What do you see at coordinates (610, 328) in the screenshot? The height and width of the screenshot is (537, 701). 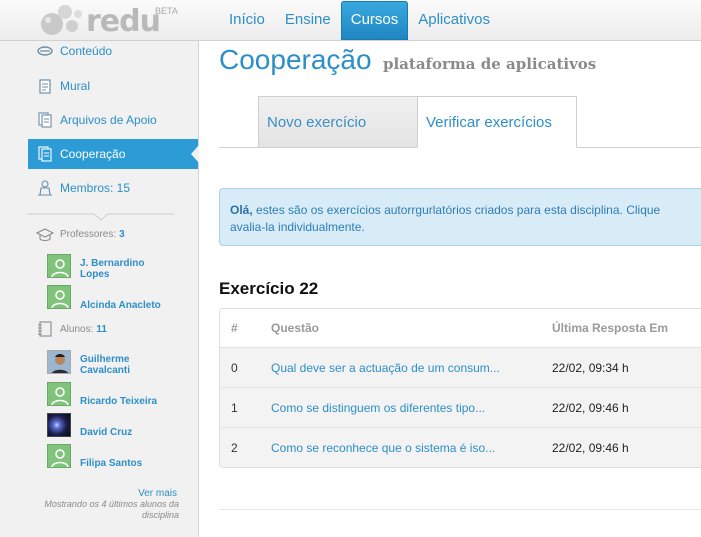 I see `column-header-last-answer: Última Resposta Em` at bounding box center [610, 328].